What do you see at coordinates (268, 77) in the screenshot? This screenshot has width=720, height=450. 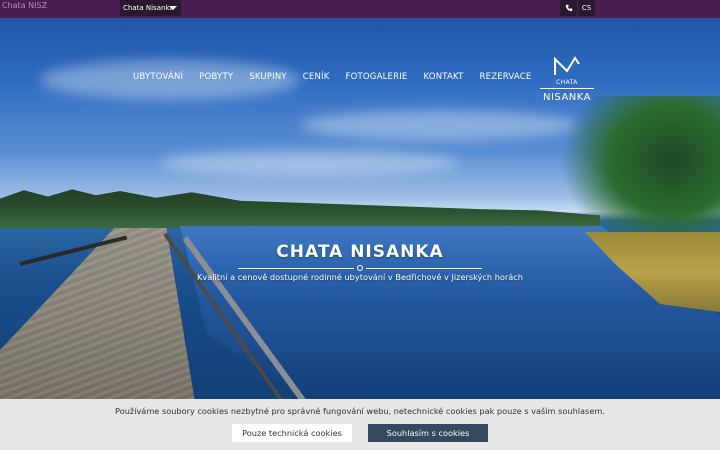 I see `nav-skupiny: SKUPINY` at bounding box center [268, 77].